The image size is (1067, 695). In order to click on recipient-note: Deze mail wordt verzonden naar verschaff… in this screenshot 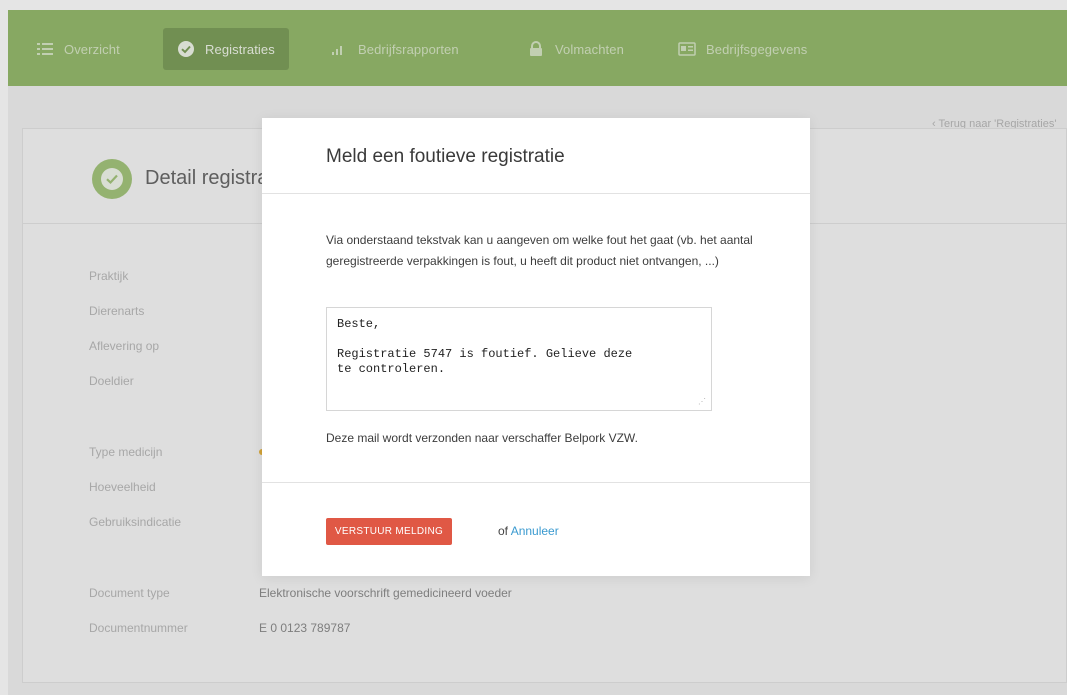, I will do `click(482, 438)`.